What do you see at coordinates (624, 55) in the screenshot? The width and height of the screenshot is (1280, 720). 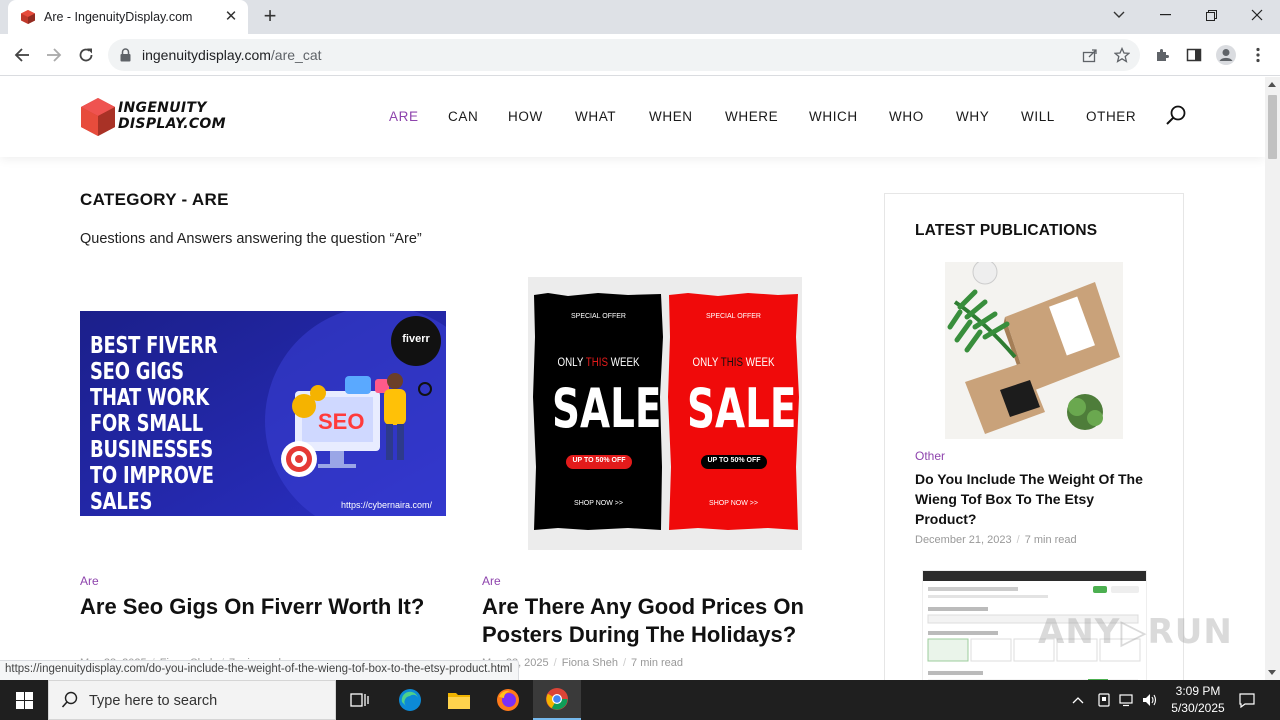 I see `address-bar: ingenuitydisplay.com/are_cat` at bounding box center [624, 55].